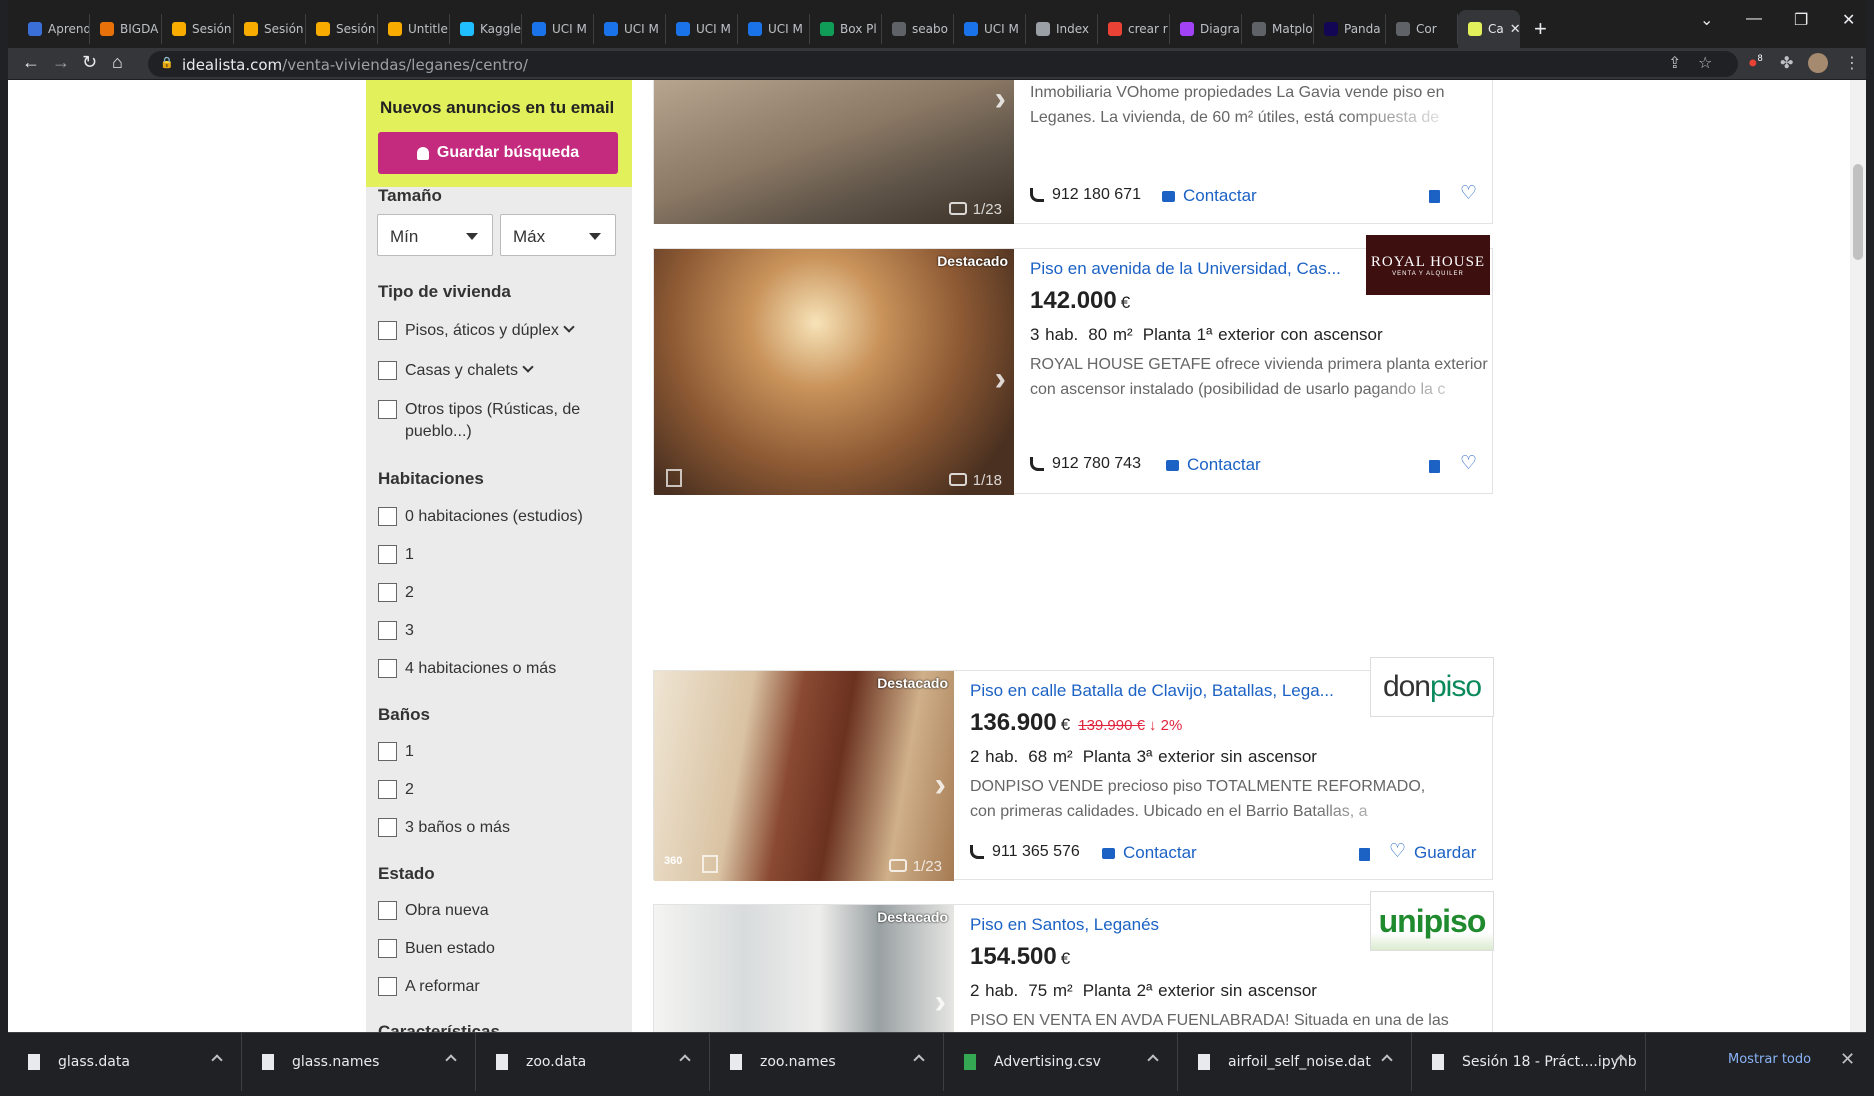 The image size is (1874, 1096). What do you see at coordinates (491, 752) in the screenshot?
I see `baths-checkbox-1: 1` at bounding box center [491, 752].